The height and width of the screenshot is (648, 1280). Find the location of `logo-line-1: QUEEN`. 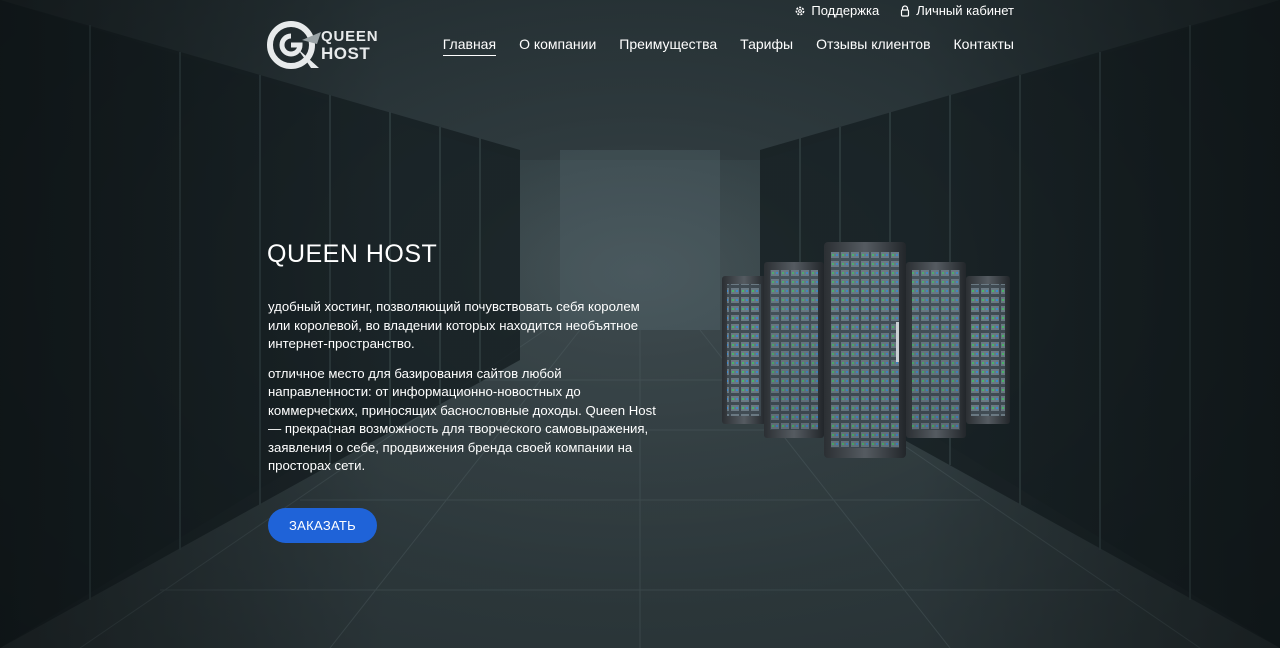

logo-line-1: QUEEN is located at coordinates (350, 36).